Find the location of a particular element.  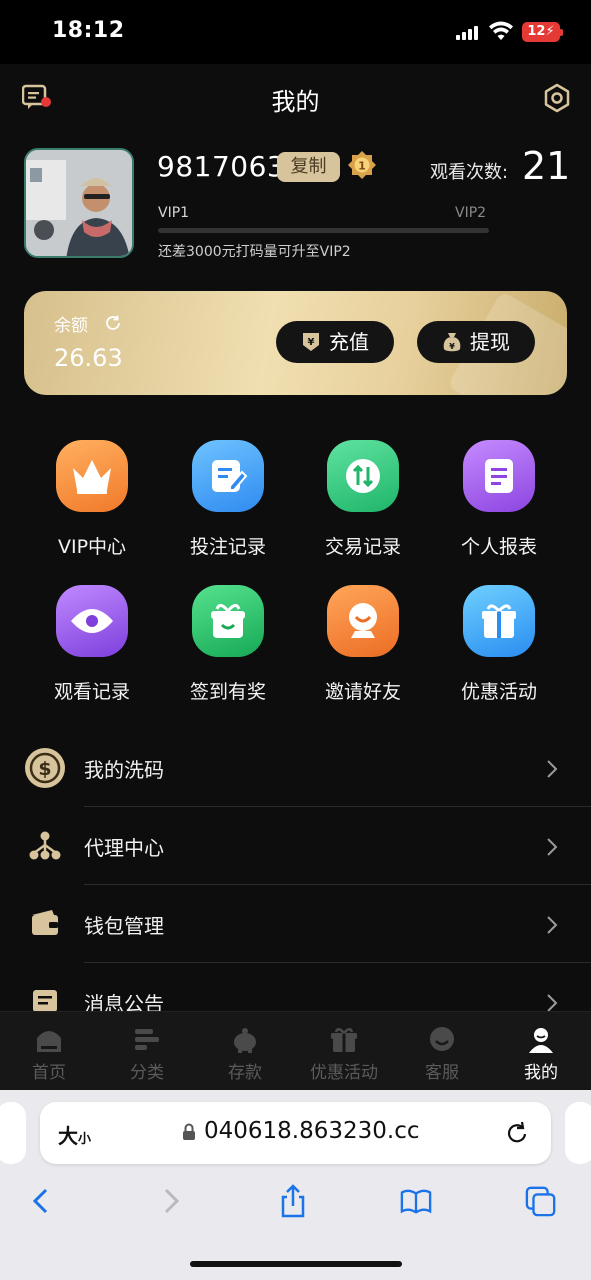

tab-deposit: 存款 is located at coordinates (245, 1051).